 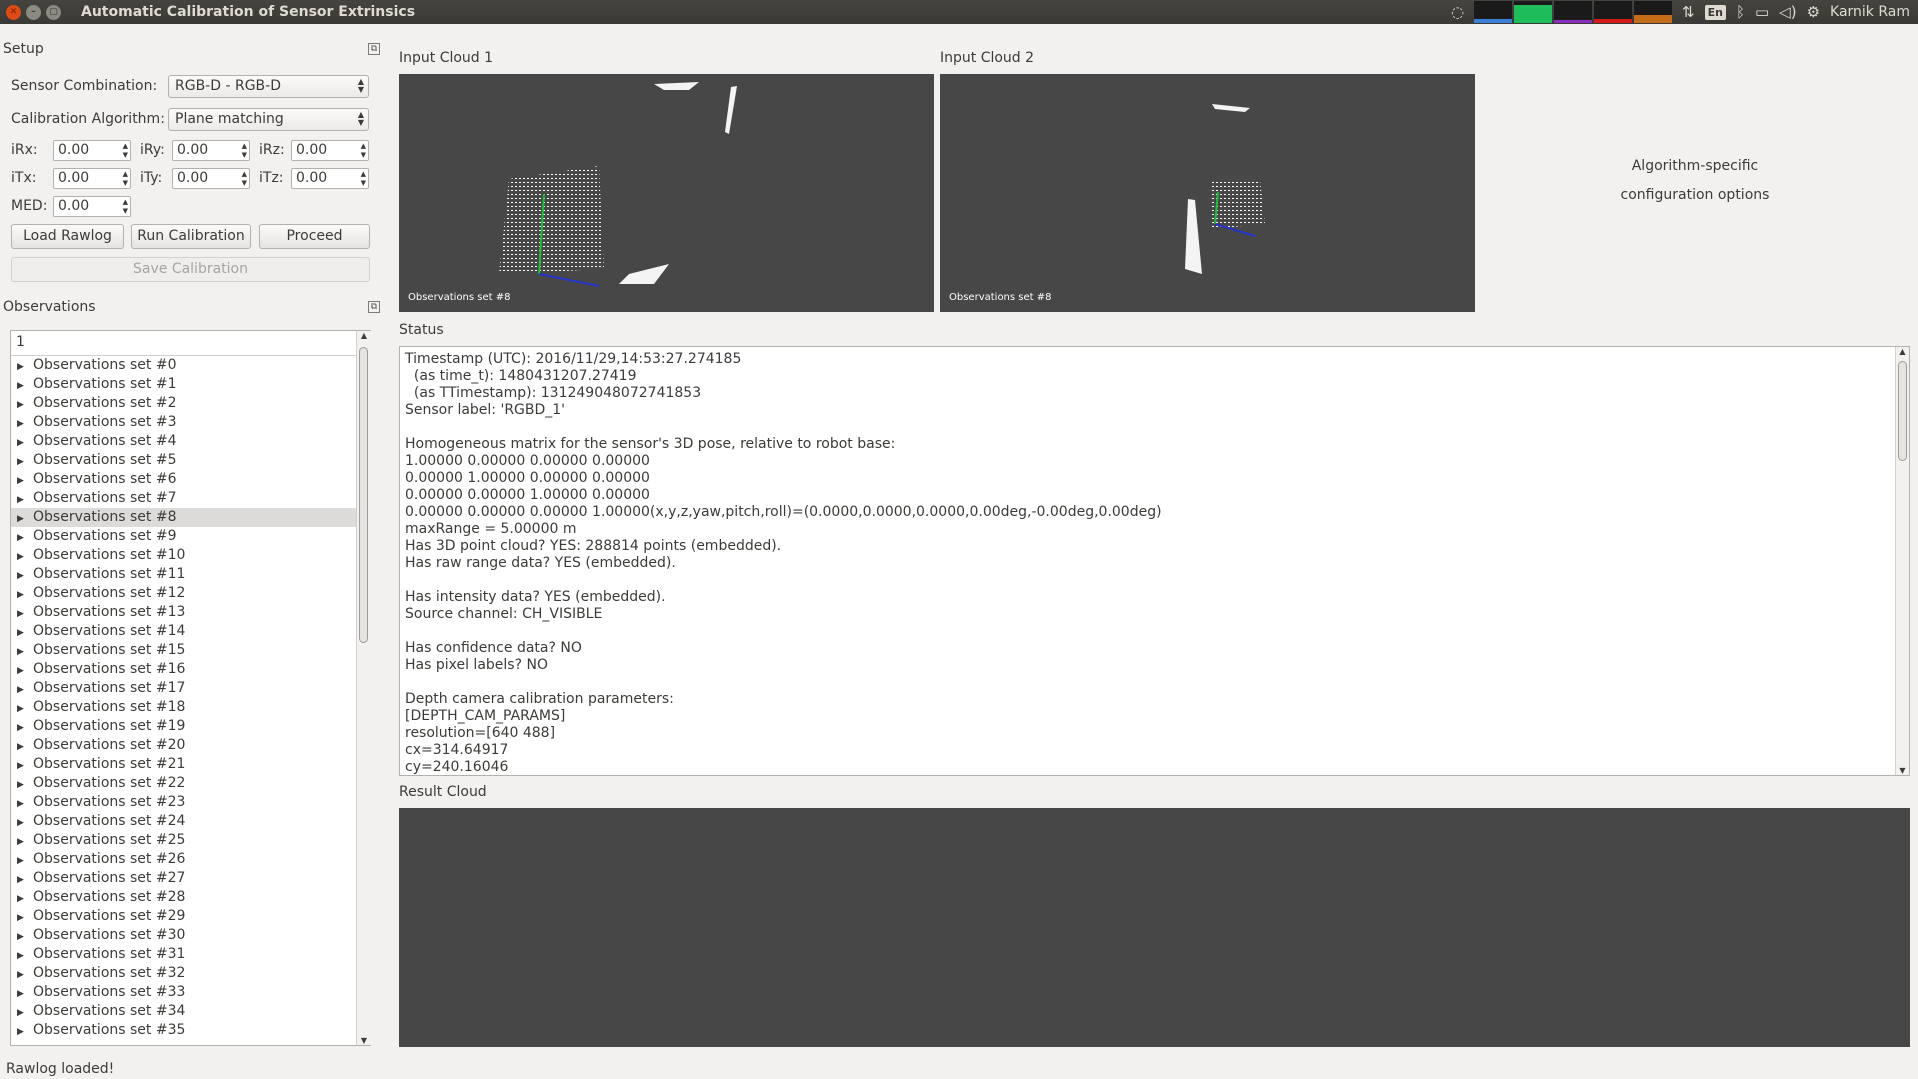 I want to click on keyboard-layout-indicator: En, so click(x=1715, y=12).